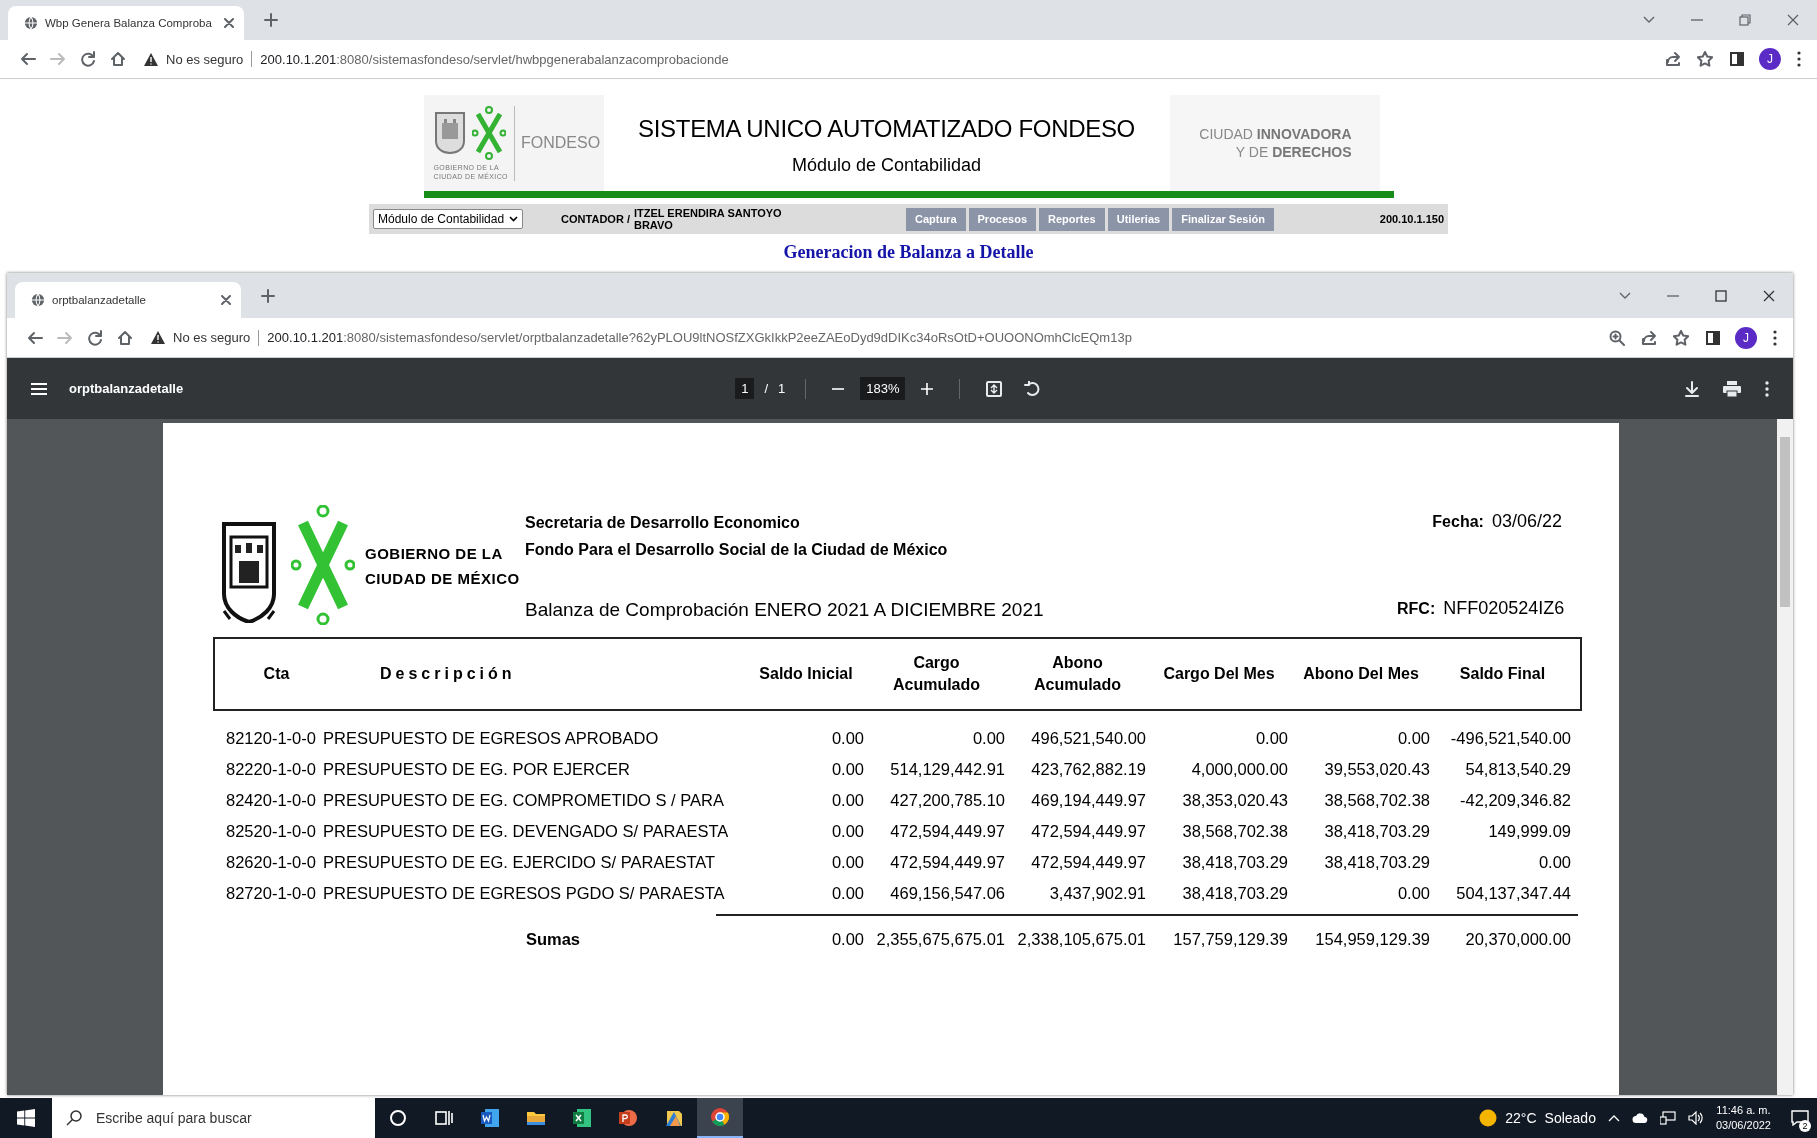 The image size is (1817, 1138). I want to click on logo-text: GOBIERNO DE LA, so click(434, 554).